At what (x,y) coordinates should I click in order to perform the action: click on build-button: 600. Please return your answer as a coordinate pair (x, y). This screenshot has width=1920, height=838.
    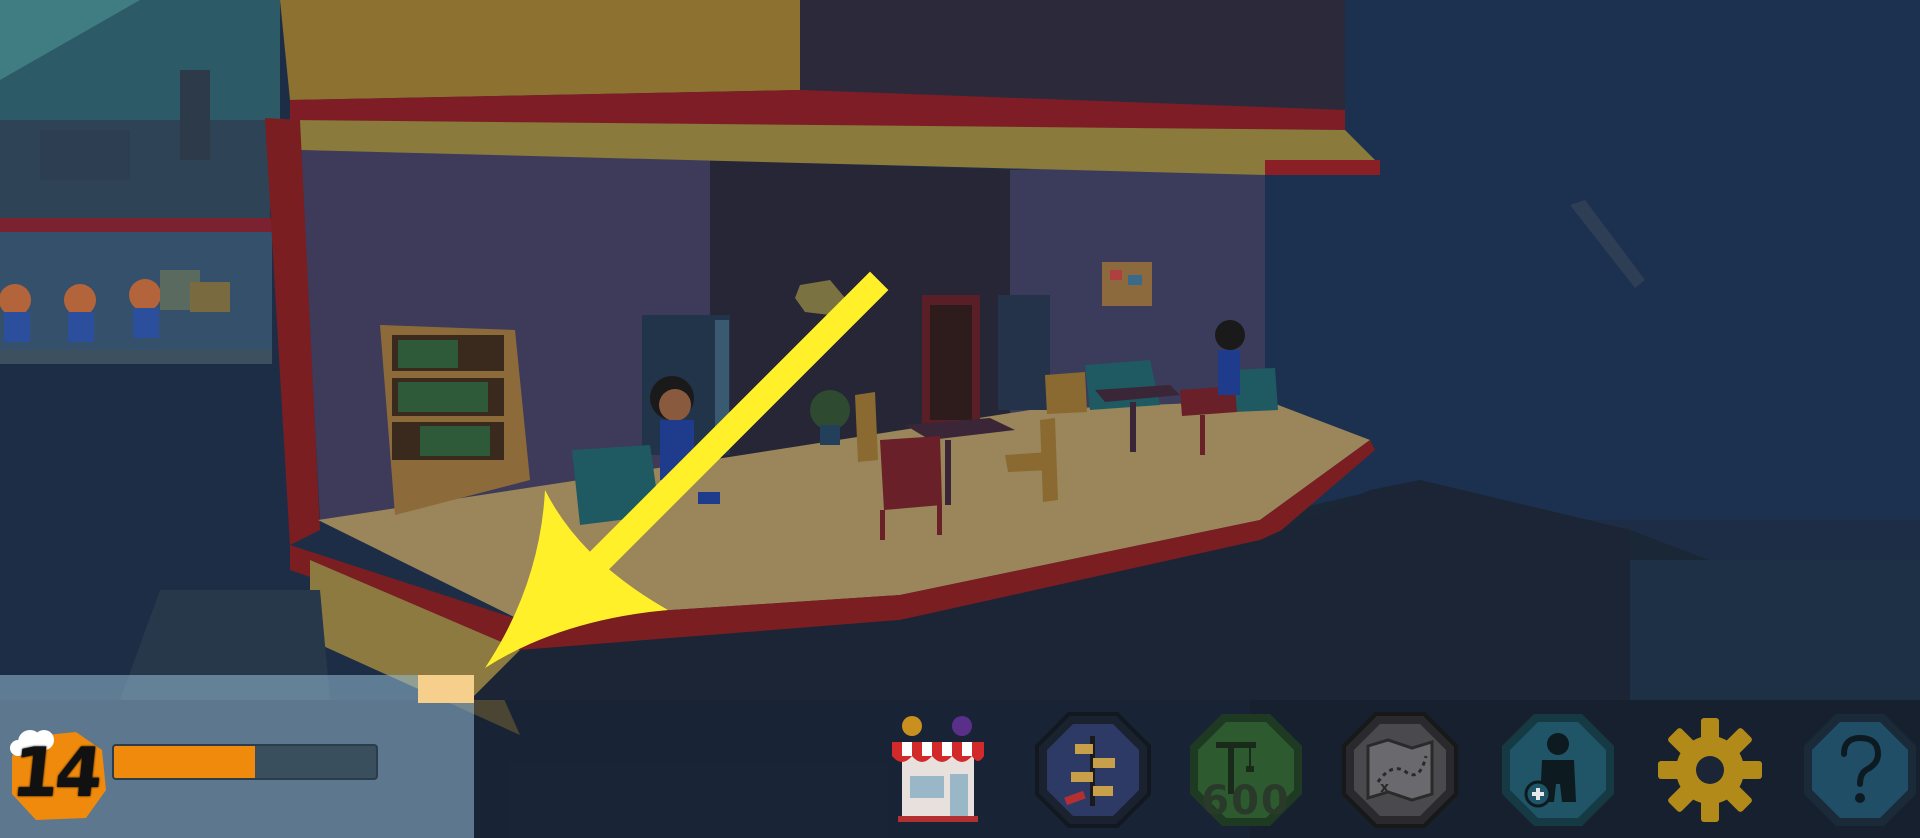
    Looking at the image, I should click on (1246, 770).